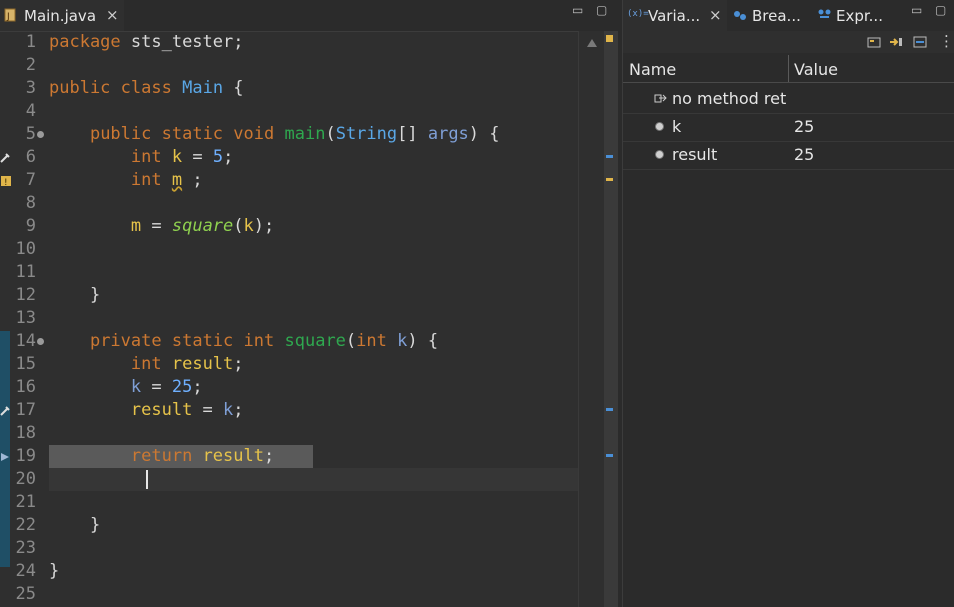 This screenshot has width=954, height=607. Describe the element at coordinates (294, 134) in the screenshot. I see `code-text: public static void main(String[] args) {` at that location.